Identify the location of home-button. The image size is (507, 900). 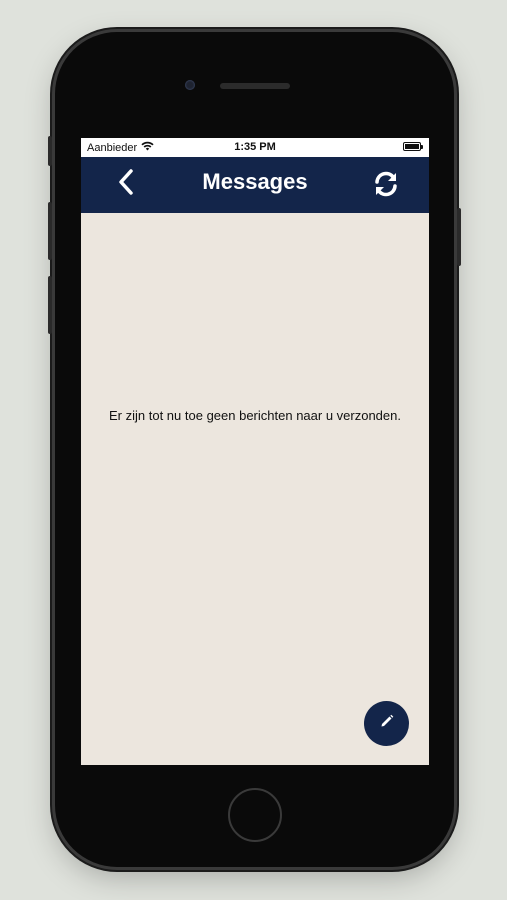
(255, 815).